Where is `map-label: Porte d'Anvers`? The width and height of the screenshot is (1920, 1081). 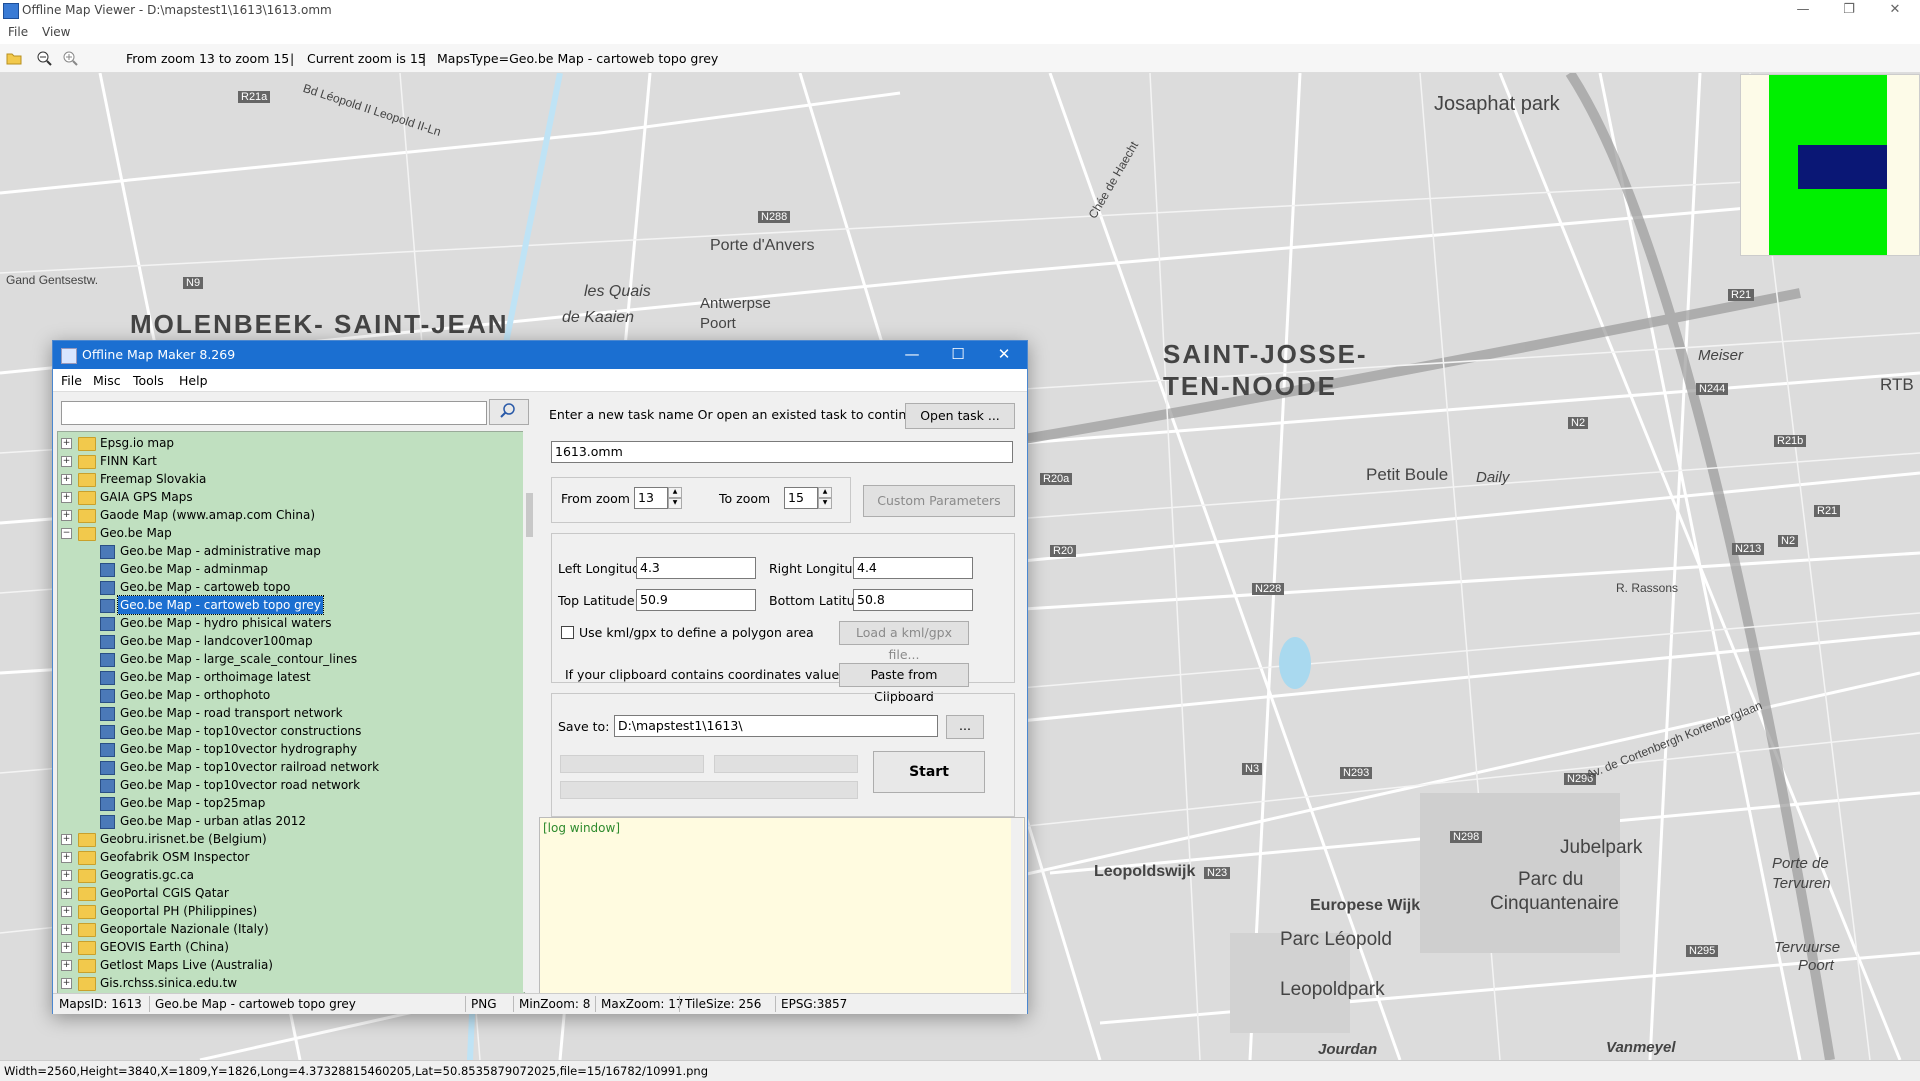 map-label: Porte d'Anvers is located at coordinates (762, 245).